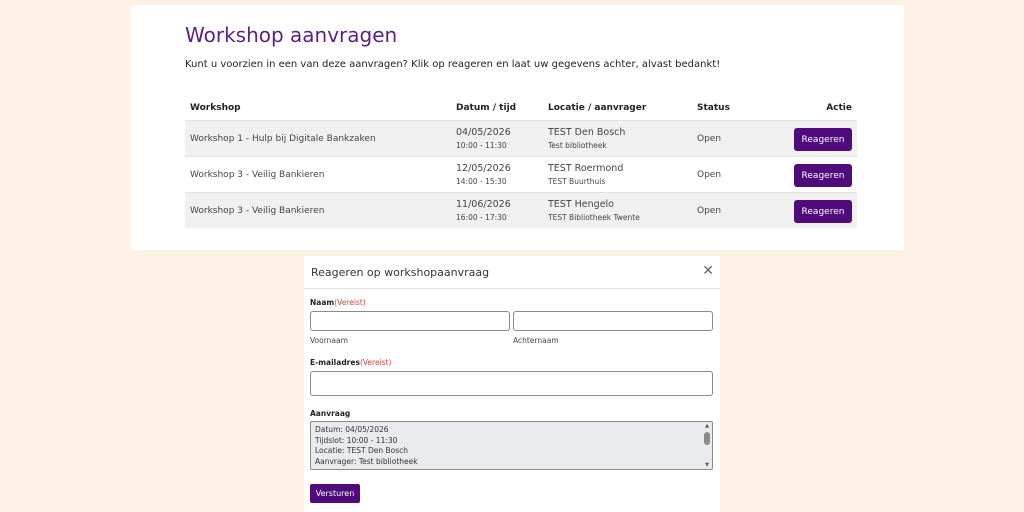 This screenshot has width=1024, height=512. I want to click on header-status: Status, so click(713, 108).